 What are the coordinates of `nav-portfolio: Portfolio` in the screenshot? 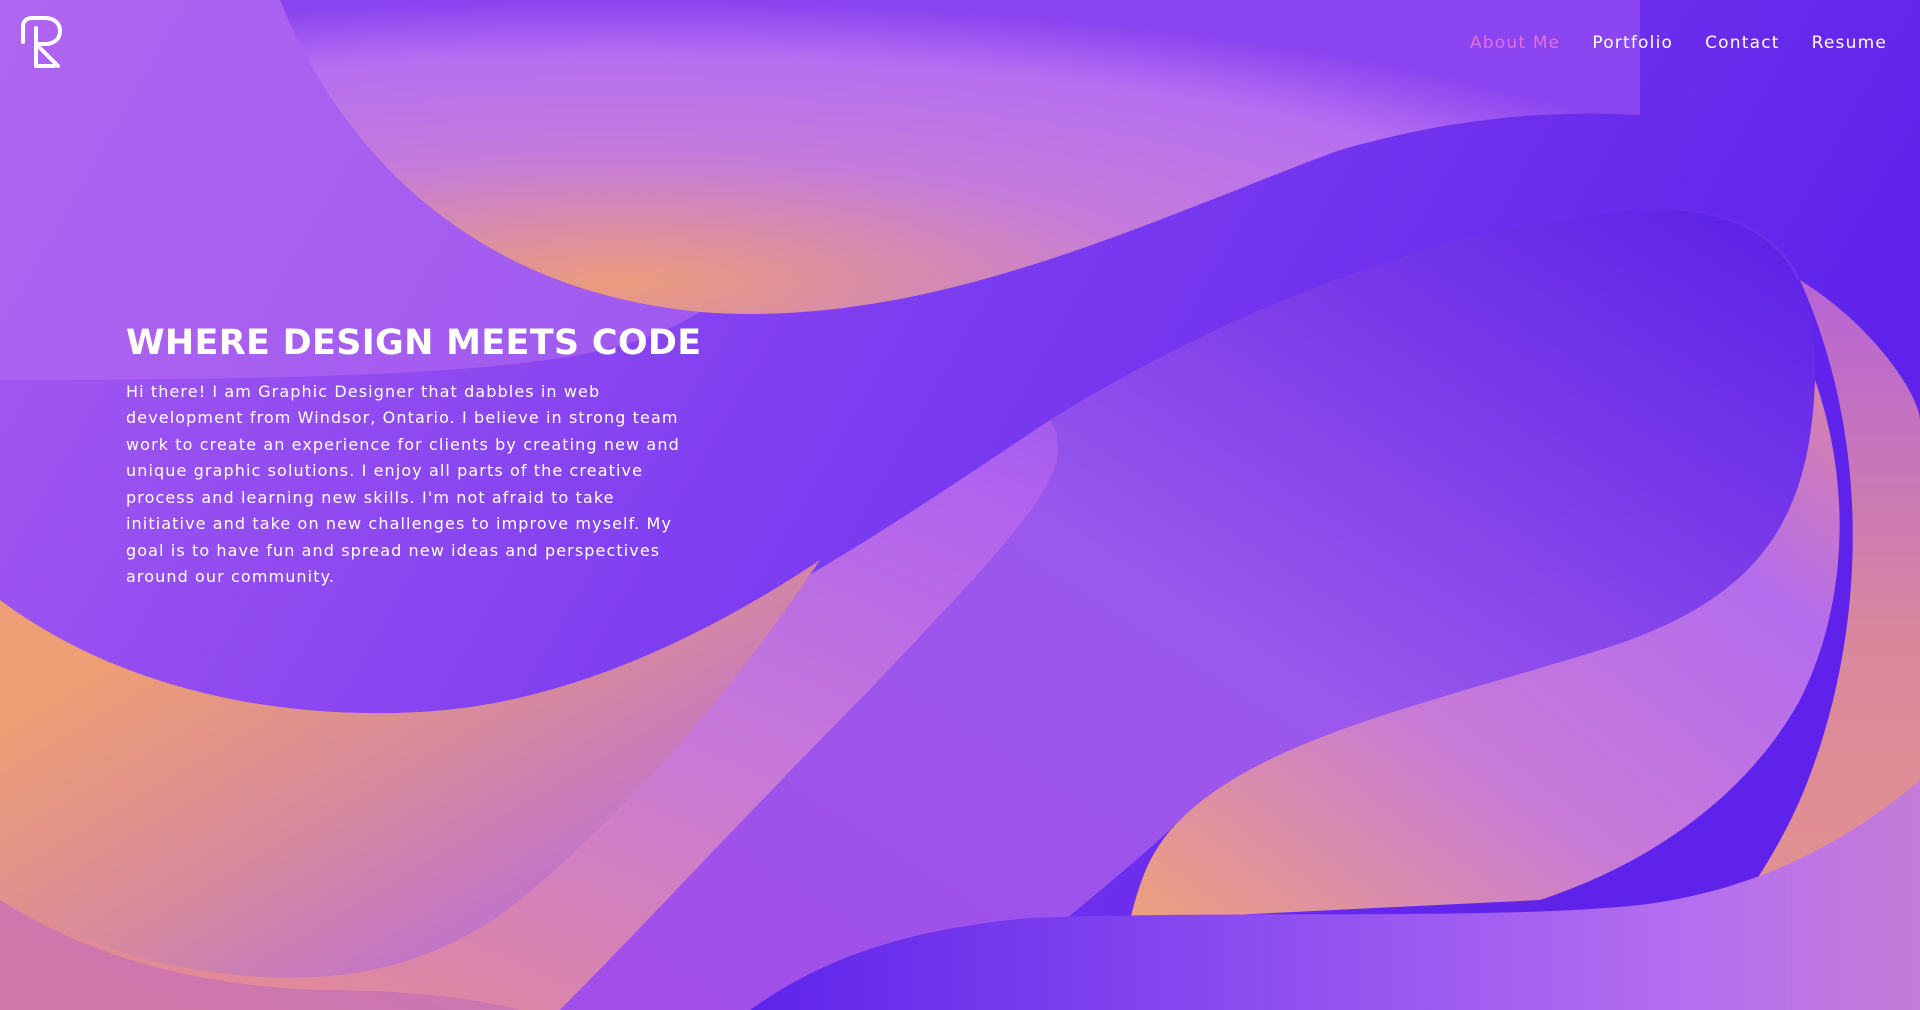 It's located at (1632, 43).